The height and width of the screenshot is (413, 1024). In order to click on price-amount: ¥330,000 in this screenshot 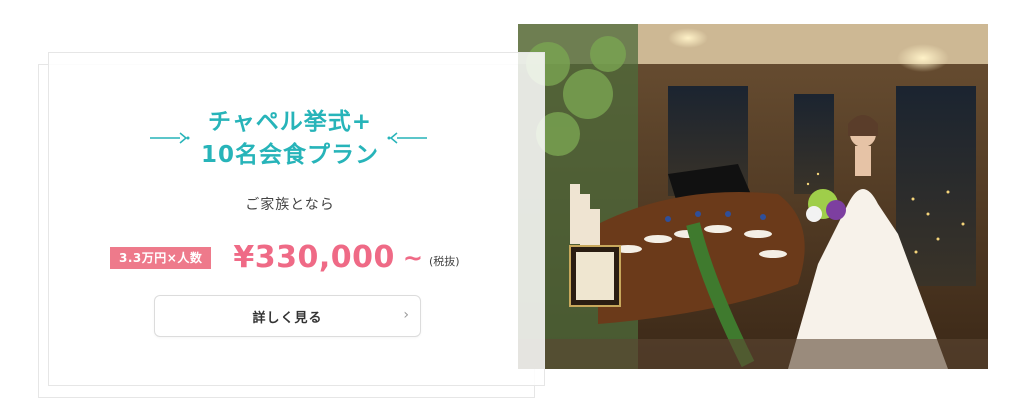, I will do `click(314, 257)`.